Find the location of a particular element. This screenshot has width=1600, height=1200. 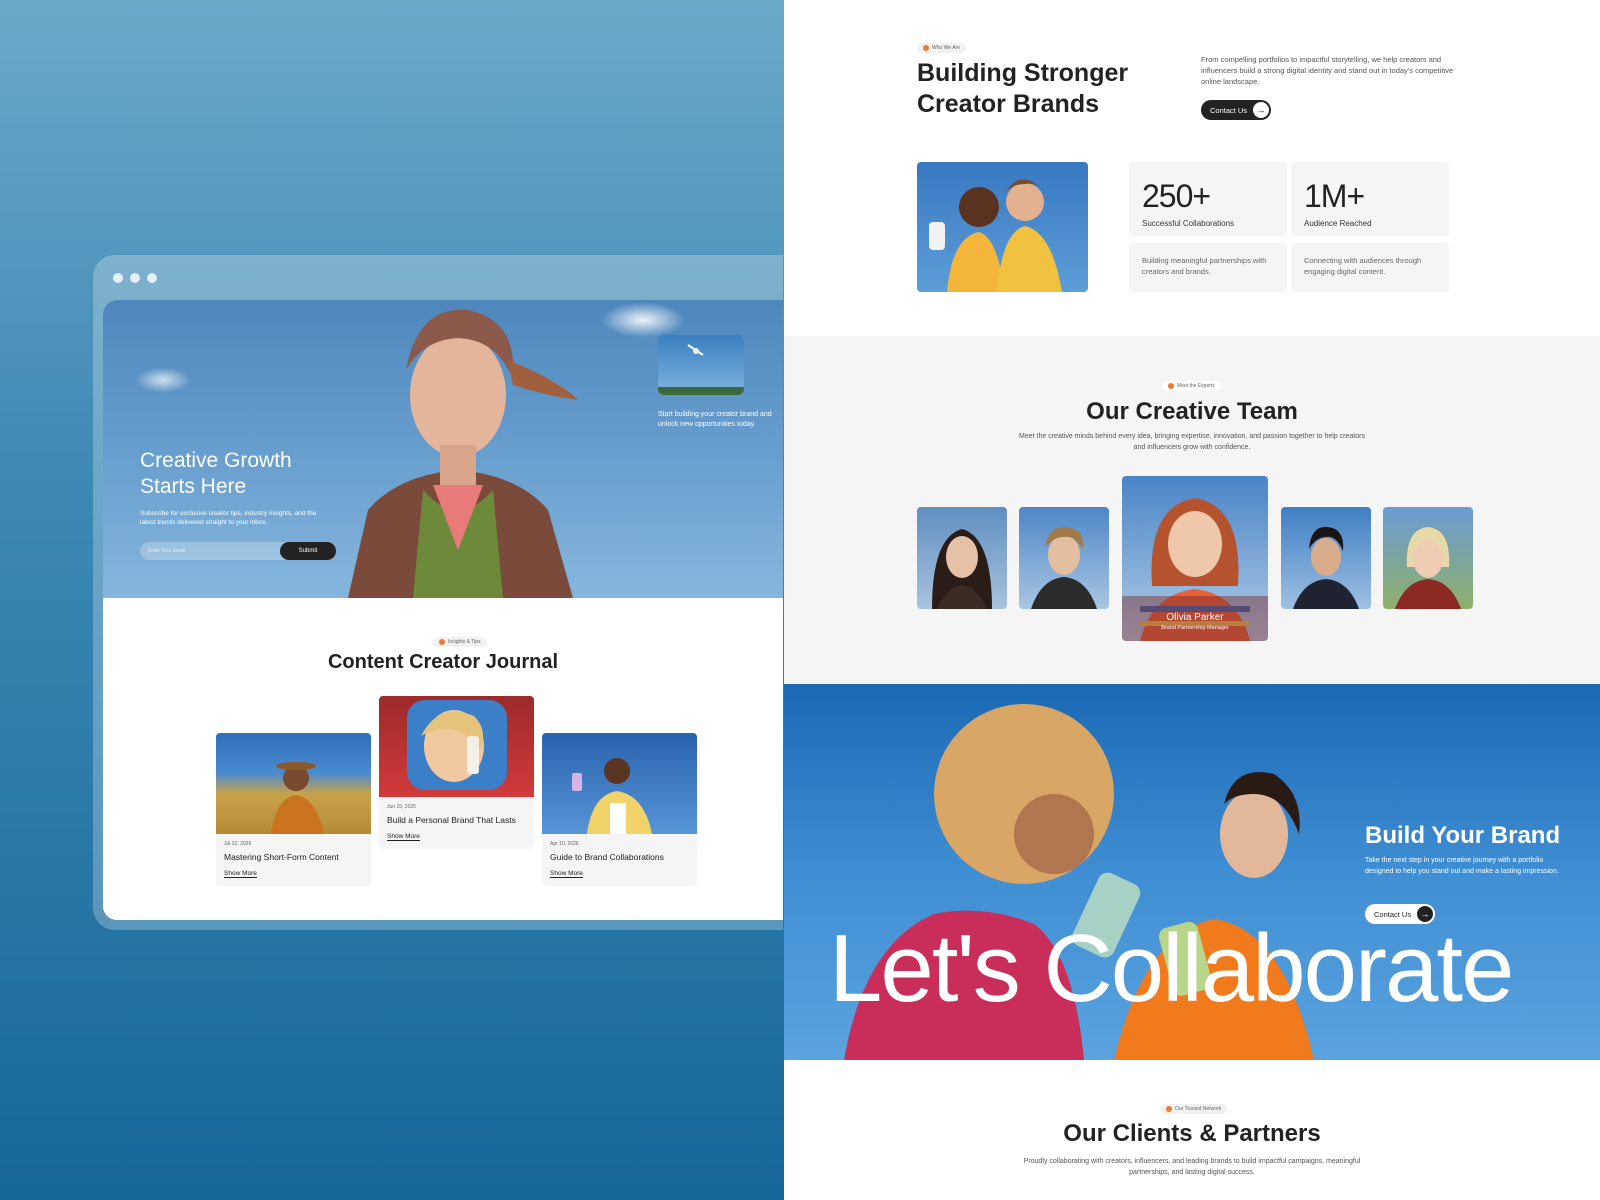

window-controls is located at coordinates (135, 278).